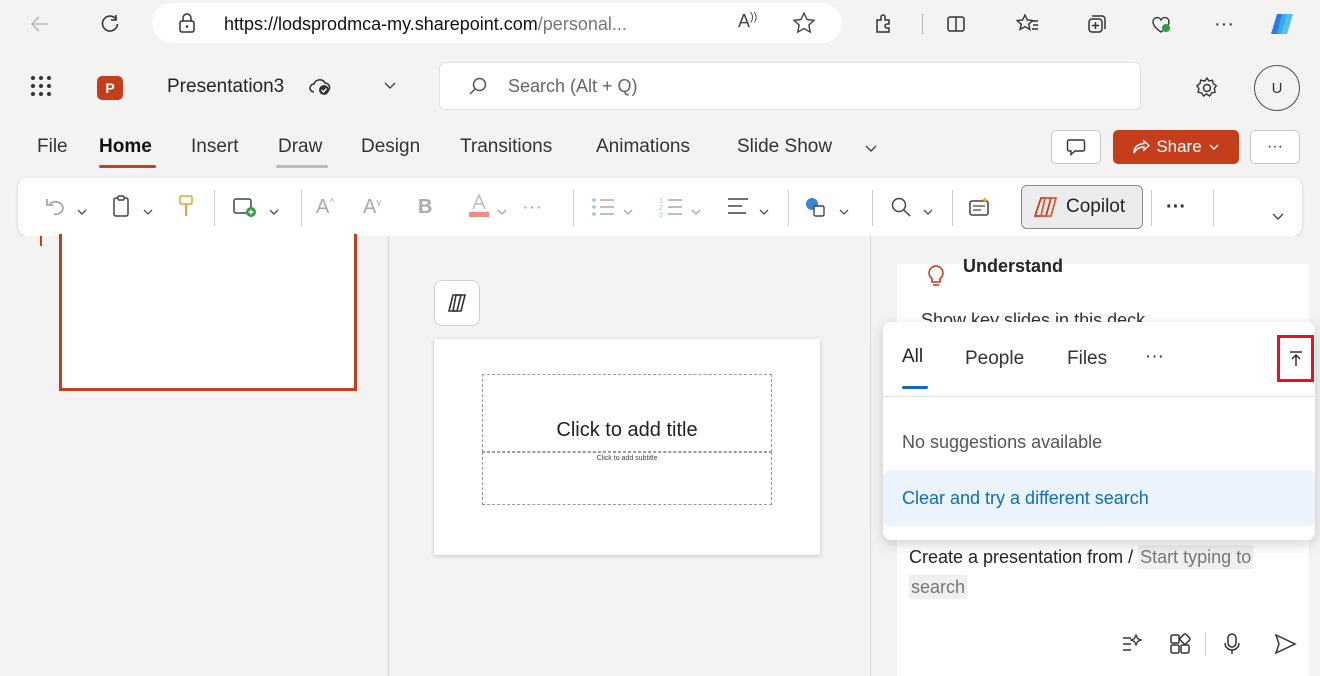  Describe the element at coordinates (479, 208) in the screenshot. I see `font-color-icon` at that location.